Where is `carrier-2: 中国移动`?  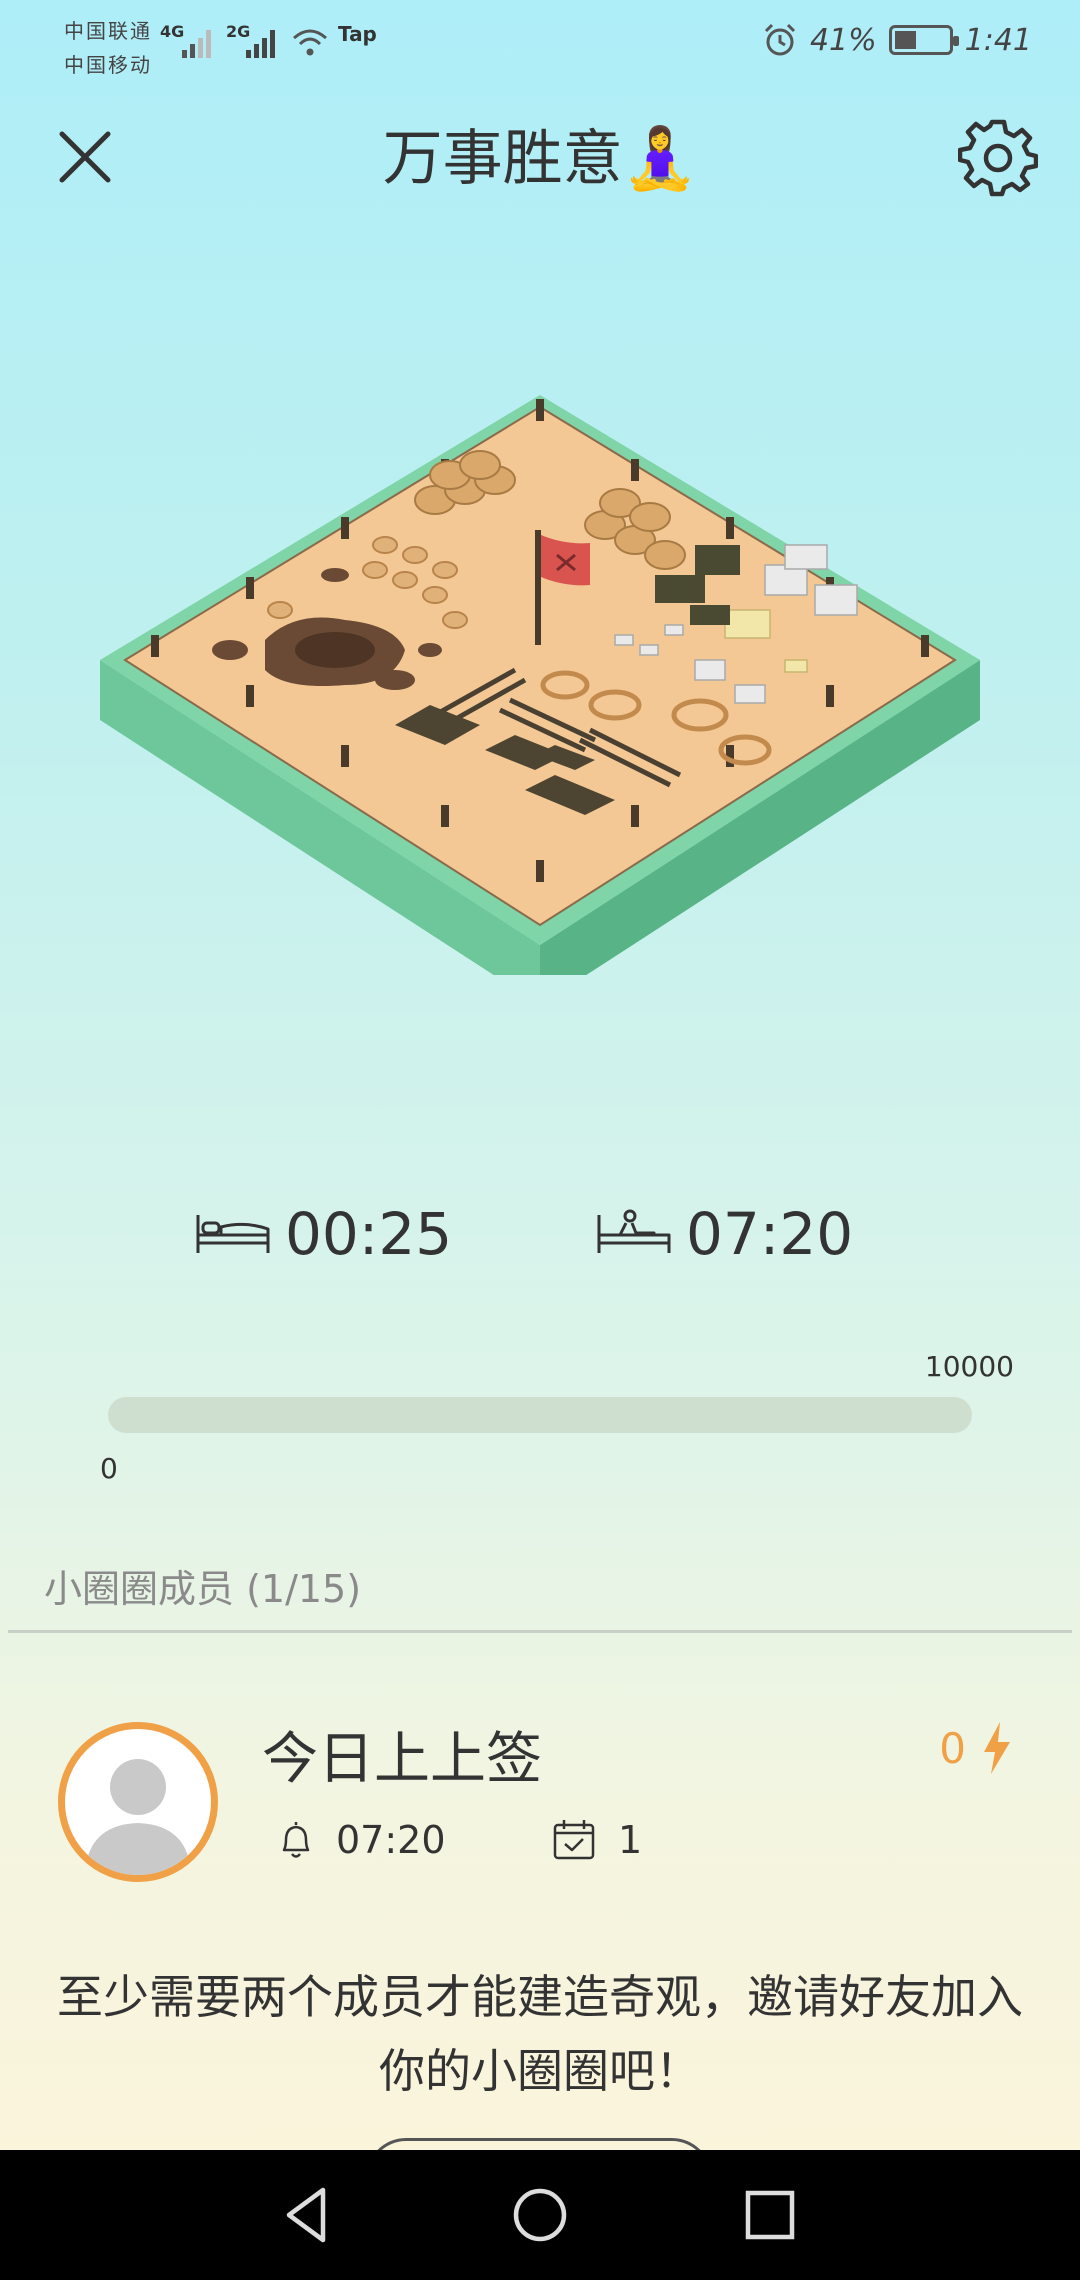
carrier-2: 中国移动 is located at coordinates (108, 65).